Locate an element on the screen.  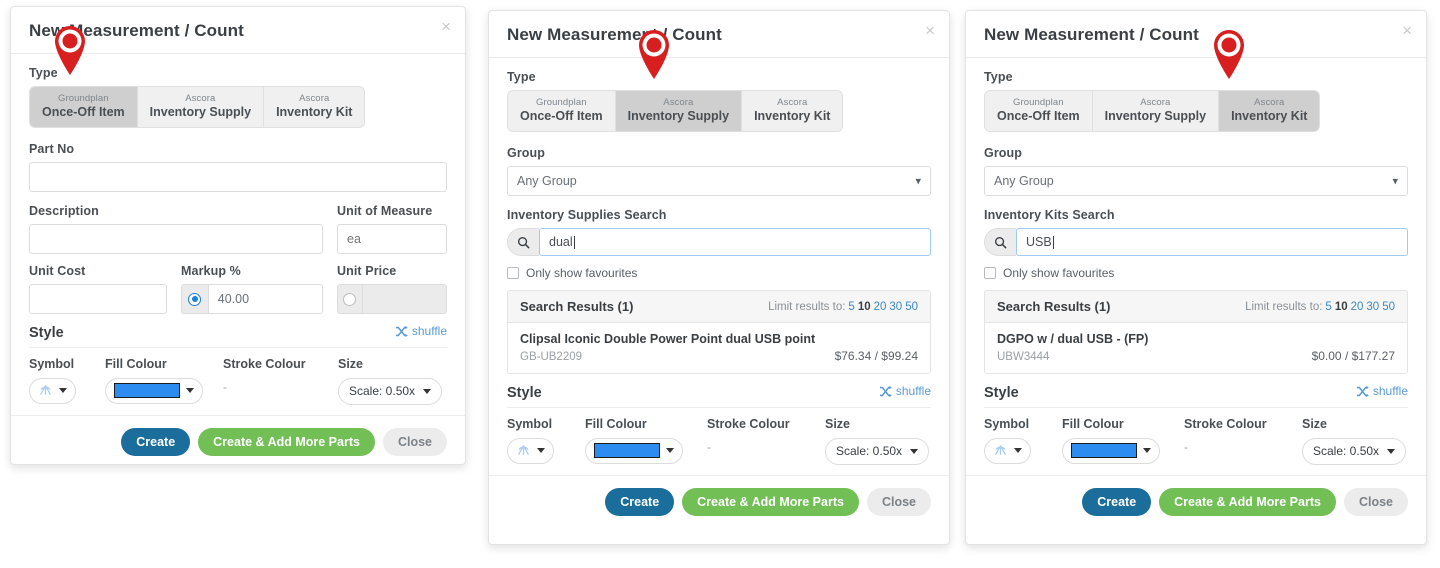
dialog-header: New Measurement / Count × is located at coordinates (719, 34).